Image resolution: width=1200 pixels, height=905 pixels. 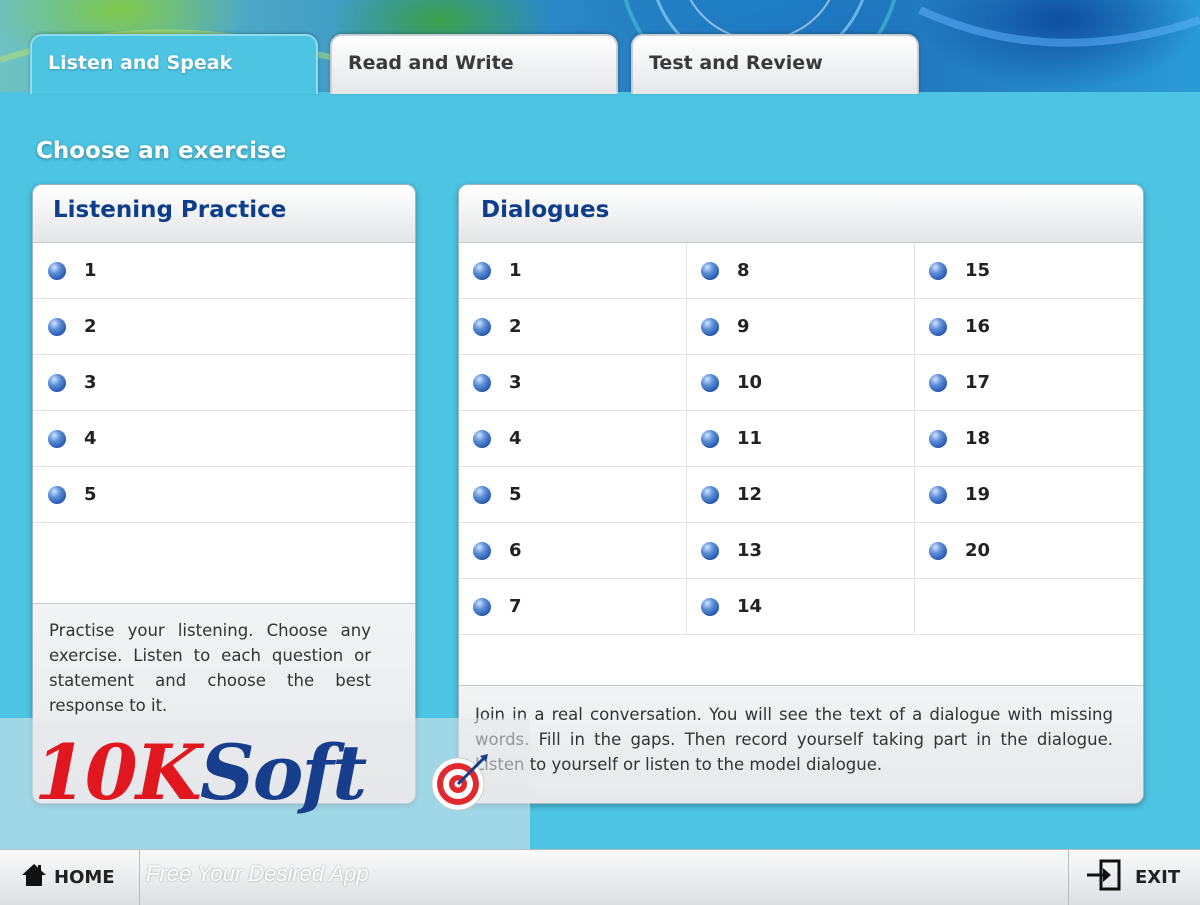 What do you see at coordinates (34, 877) in the screenshot?
I see `home-icon` at bounding box center [34, 877].